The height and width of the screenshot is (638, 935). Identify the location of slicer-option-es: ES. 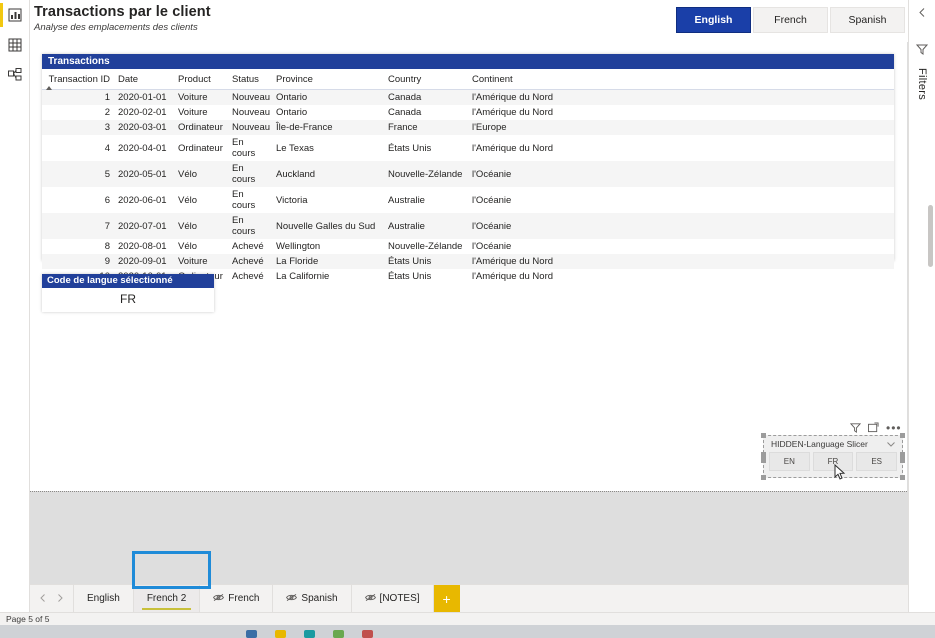
(877, 461).